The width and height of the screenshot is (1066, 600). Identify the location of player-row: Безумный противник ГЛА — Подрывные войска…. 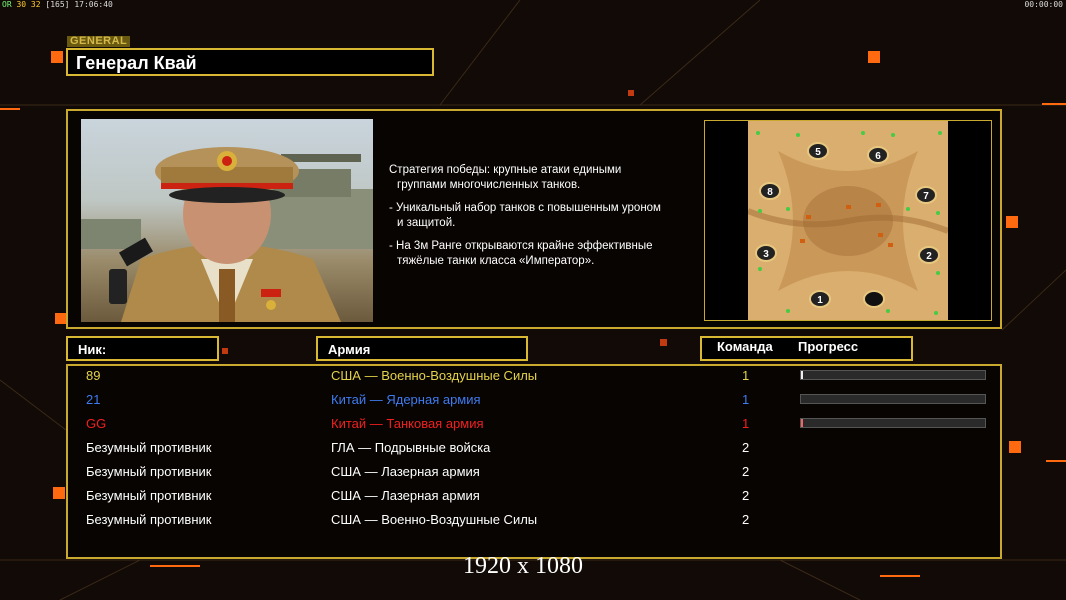
(533, 450).